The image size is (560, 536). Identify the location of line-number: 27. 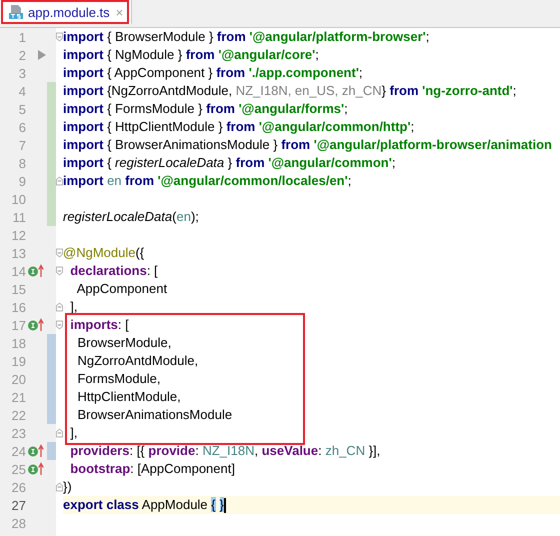
(18, 505).